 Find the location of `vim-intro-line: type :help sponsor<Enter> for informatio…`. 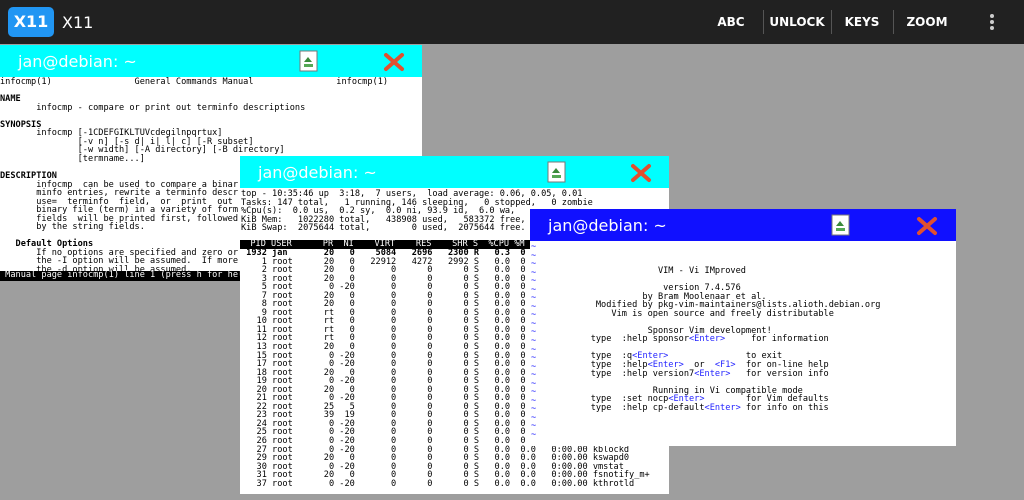

vim-intro-line: type :help sponsor<Enter> for informatio… is located at coordinates (763, 339).